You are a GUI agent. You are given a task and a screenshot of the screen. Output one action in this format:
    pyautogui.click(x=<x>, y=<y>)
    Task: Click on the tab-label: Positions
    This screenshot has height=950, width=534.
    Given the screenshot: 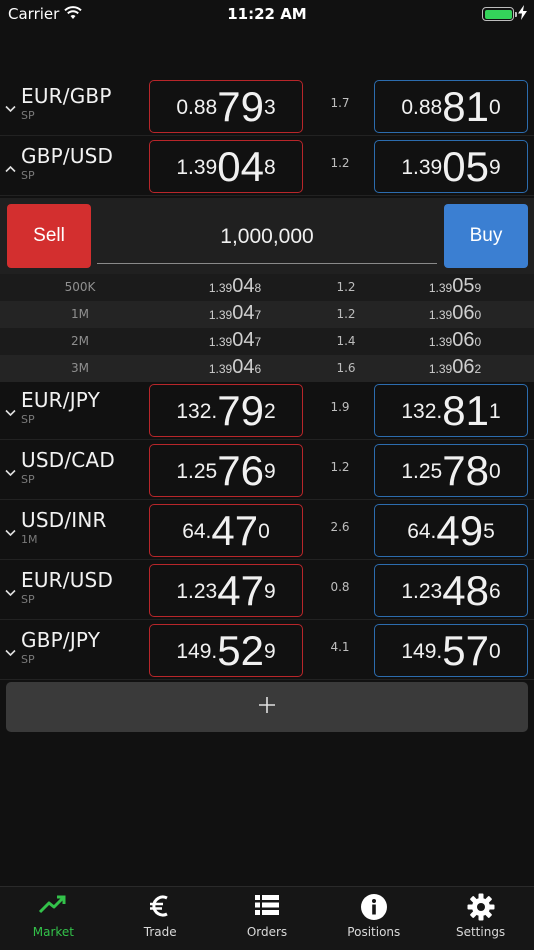 What is the action you would take?
    pyautogui.click(x=374, y=932)
    